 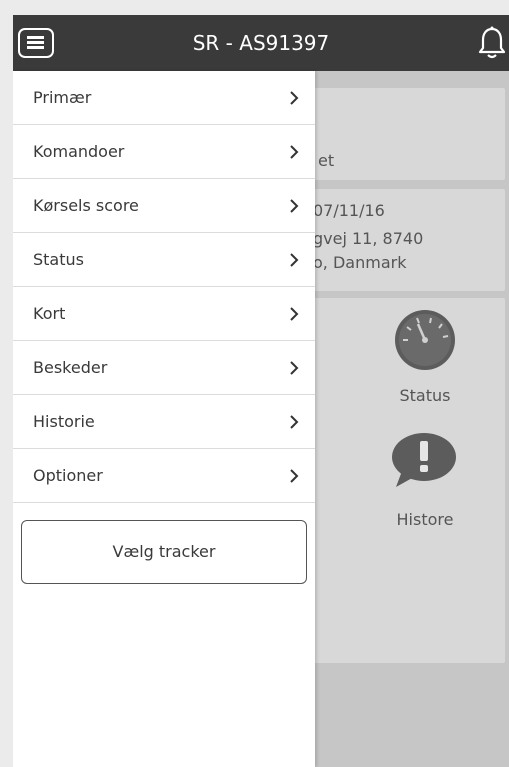 I want to click on menu-item-label: Status, so click(x=58, y=259).